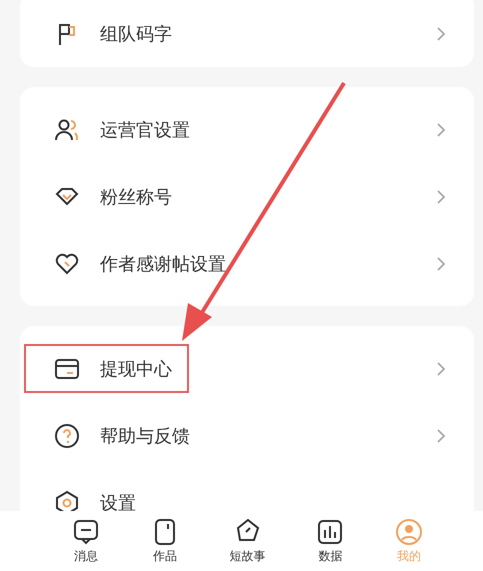 Image resolution: width=483 pixels, height=571 pixels. Describe the element at coordinates (268, 264) in the screenshot. I see `menu-item: 作者感谢帖设置` at that location.